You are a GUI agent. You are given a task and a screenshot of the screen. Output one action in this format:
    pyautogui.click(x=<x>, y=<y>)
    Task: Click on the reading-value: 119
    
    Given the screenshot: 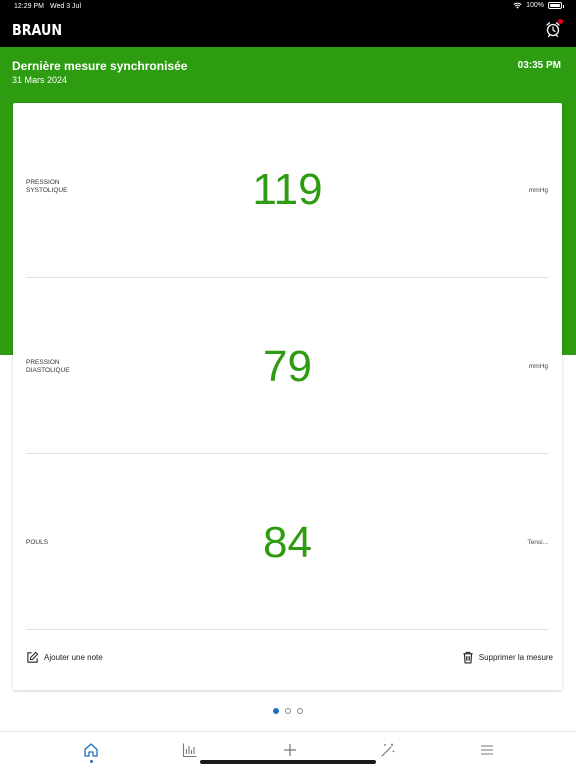 What is the action you would take?
    pyautogui.click(x=287, y=189)
    